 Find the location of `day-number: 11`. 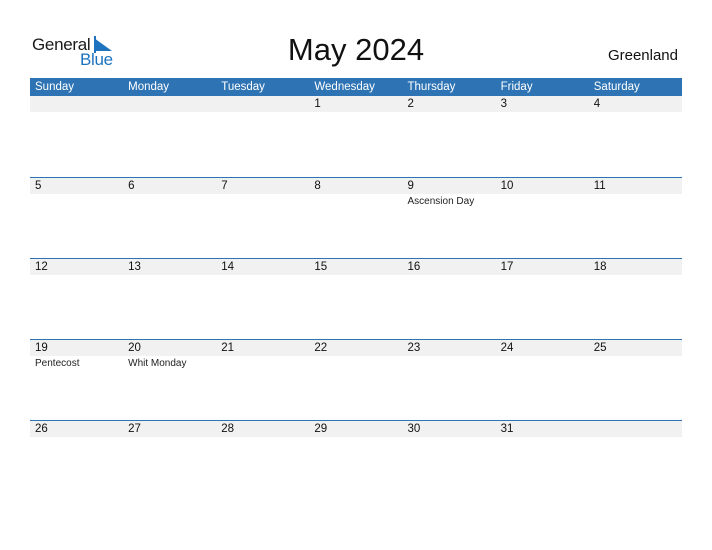

day-number: 11 is located at coordinates (599, 186).